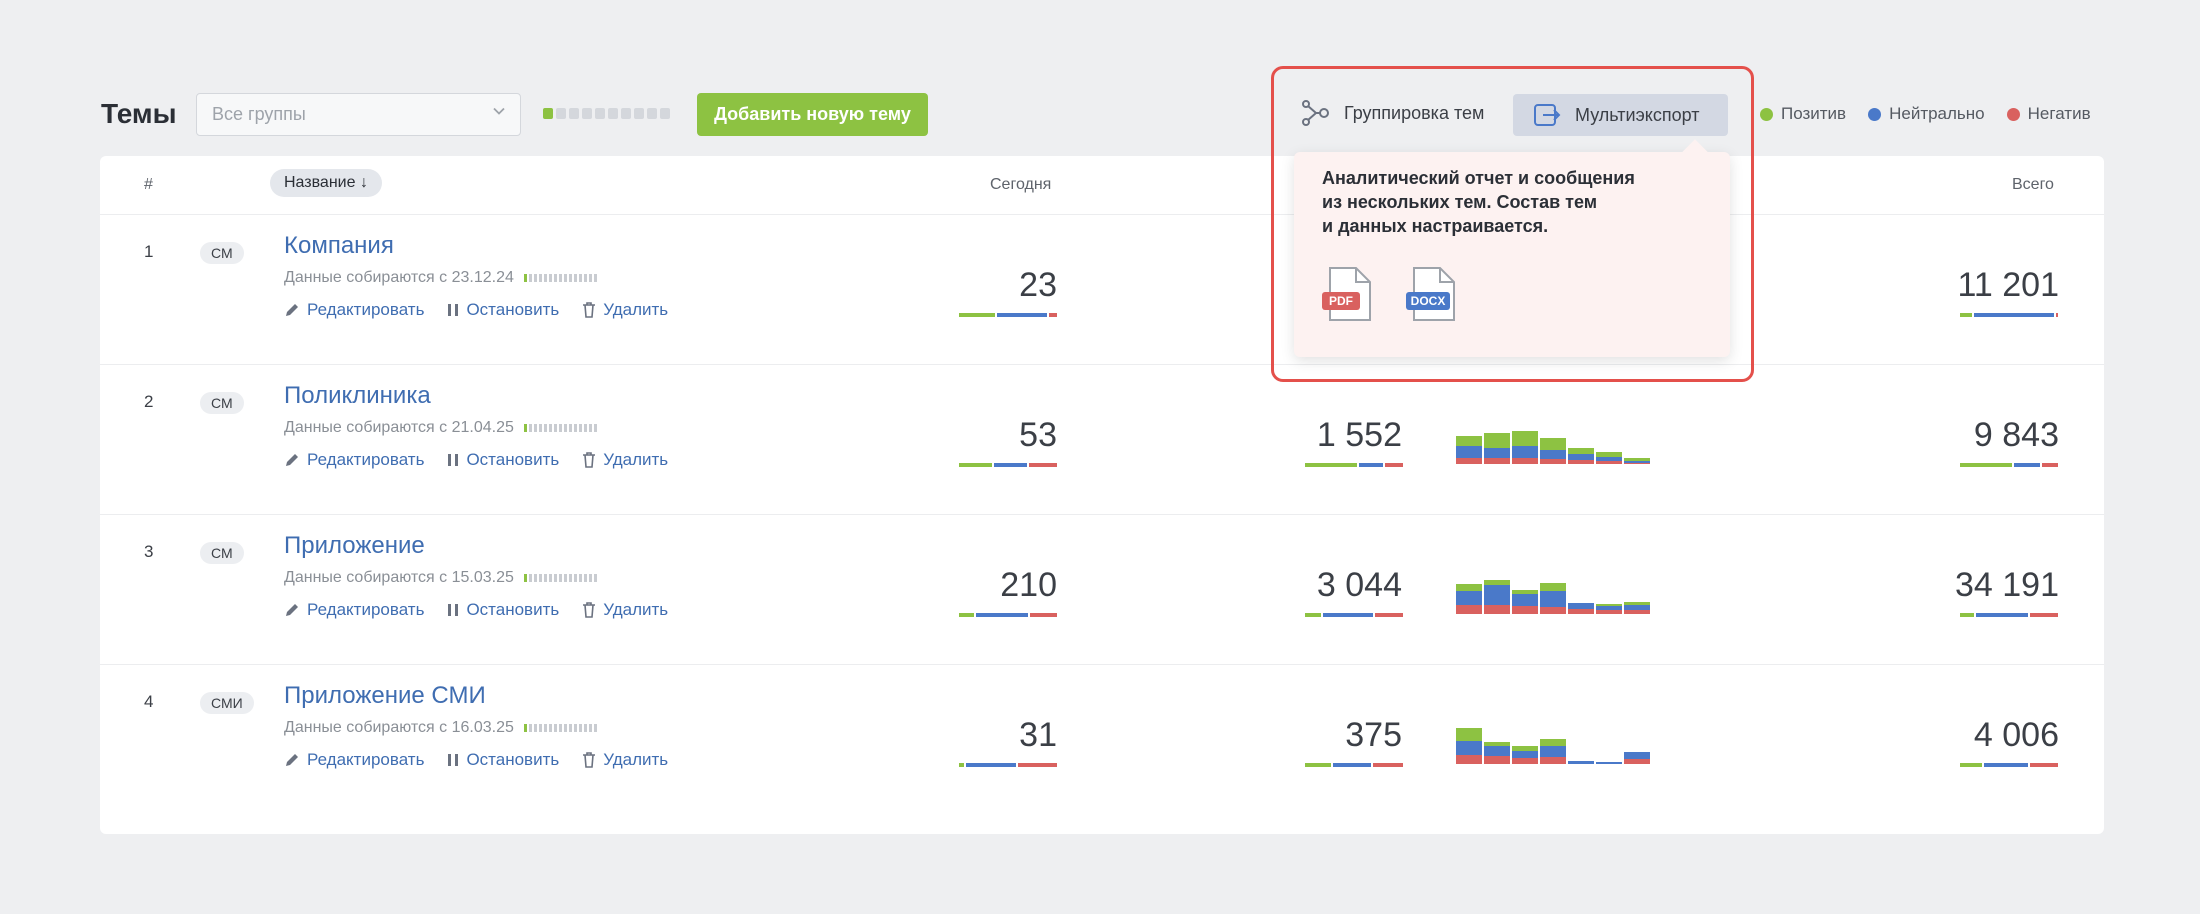  Describe the element at coordinates (385, 696) in the screenshot. I see `topic-name-link: Приложение СМИ` at that location.